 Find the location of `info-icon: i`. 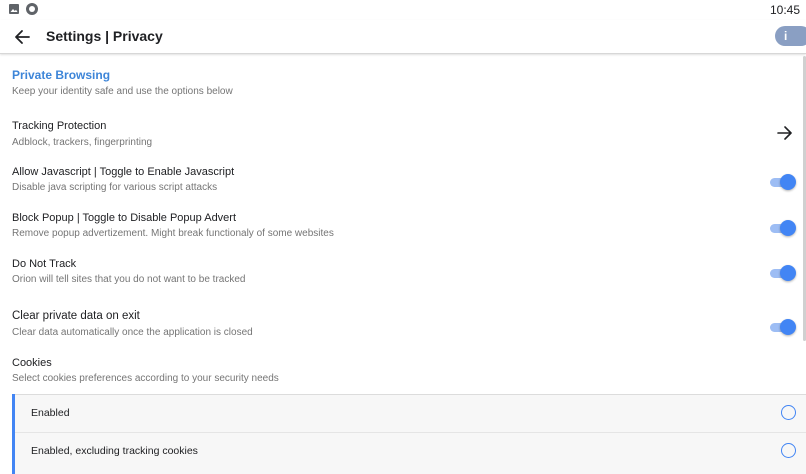

info-icon: i is located at coordinates (786, 36).